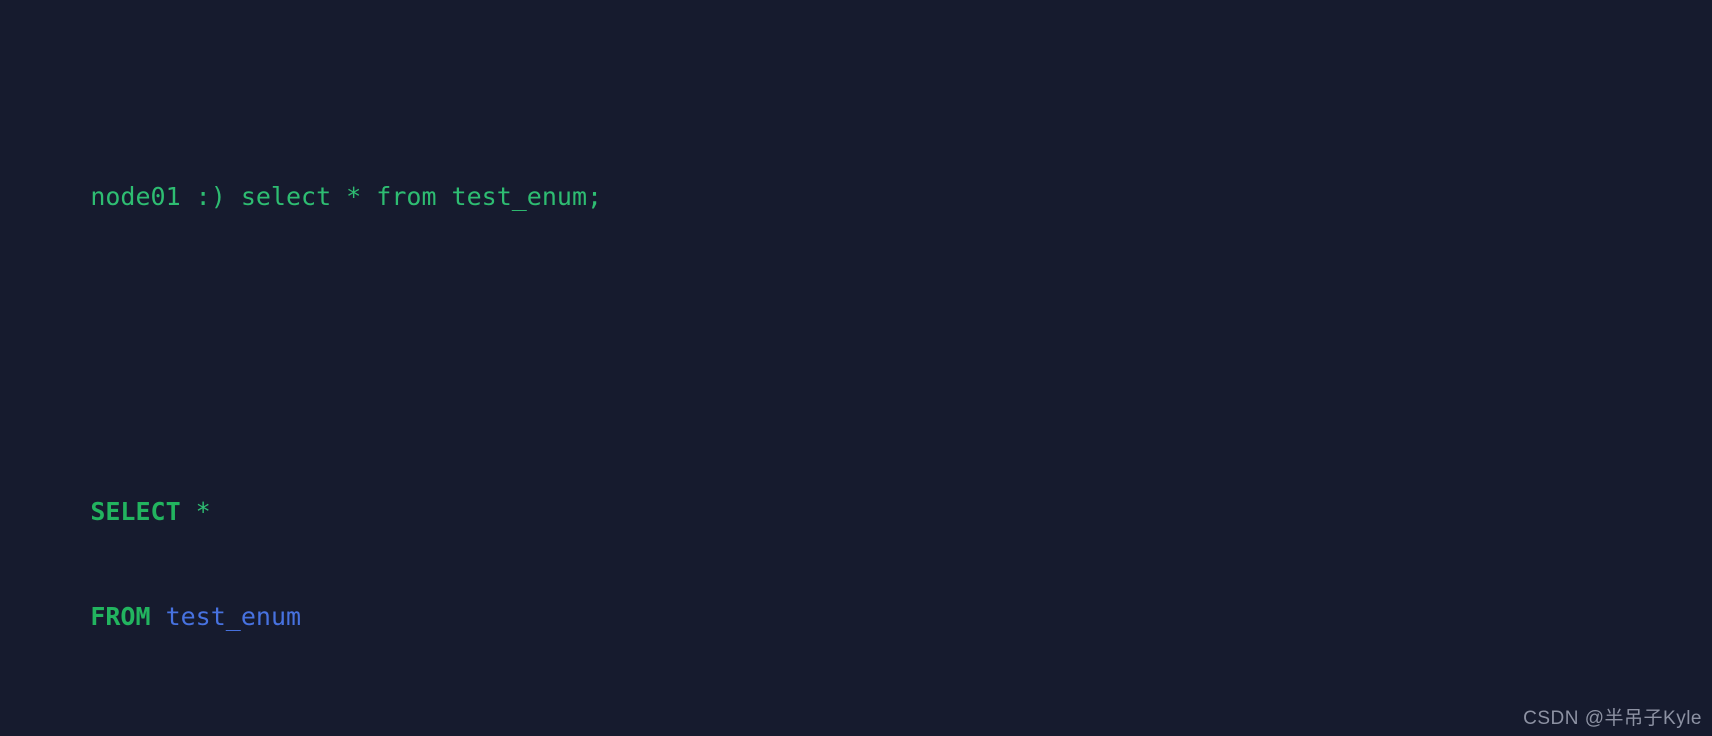  What do you see at coordinates (226, 616) in the screenshot?
I see `sql-table-name: test_enum` at bounding box center [226, 616].